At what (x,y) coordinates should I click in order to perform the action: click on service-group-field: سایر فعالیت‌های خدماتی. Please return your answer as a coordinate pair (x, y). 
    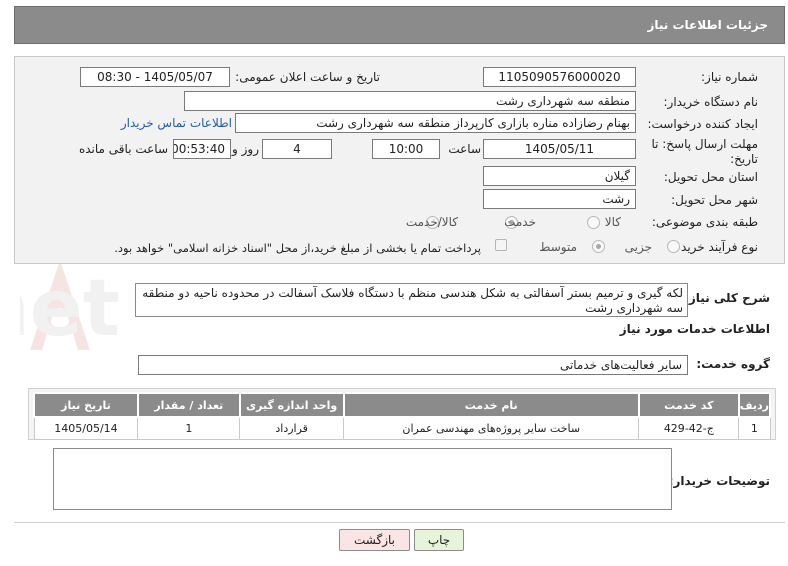
    Looking at the image, I should click on (413, 365).